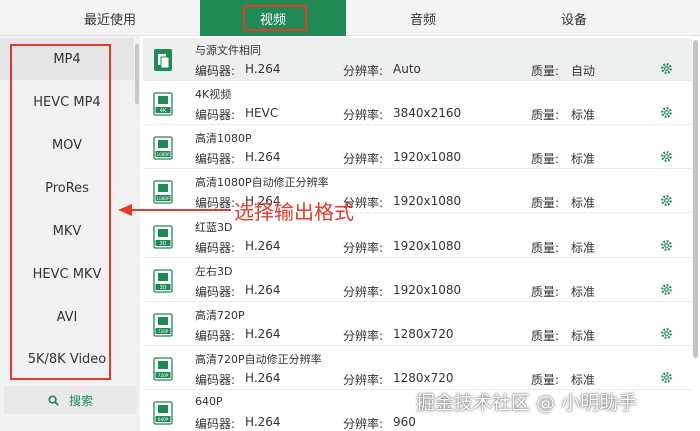 The image size is (700, 431). I want to click on video-preset-icon: 3D, so click(163, 237).